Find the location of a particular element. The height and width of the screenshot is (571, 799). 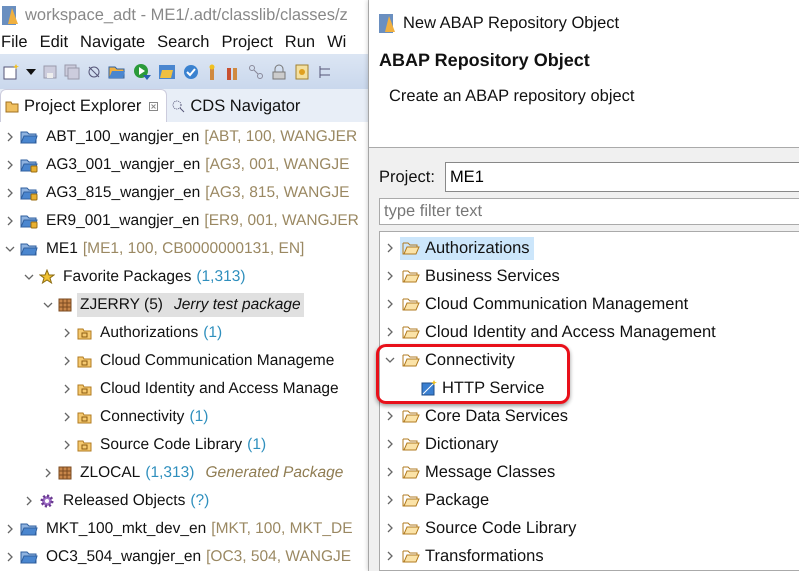

tree-item: Cloud Communication Manageme is located at coordinates (217, 361).